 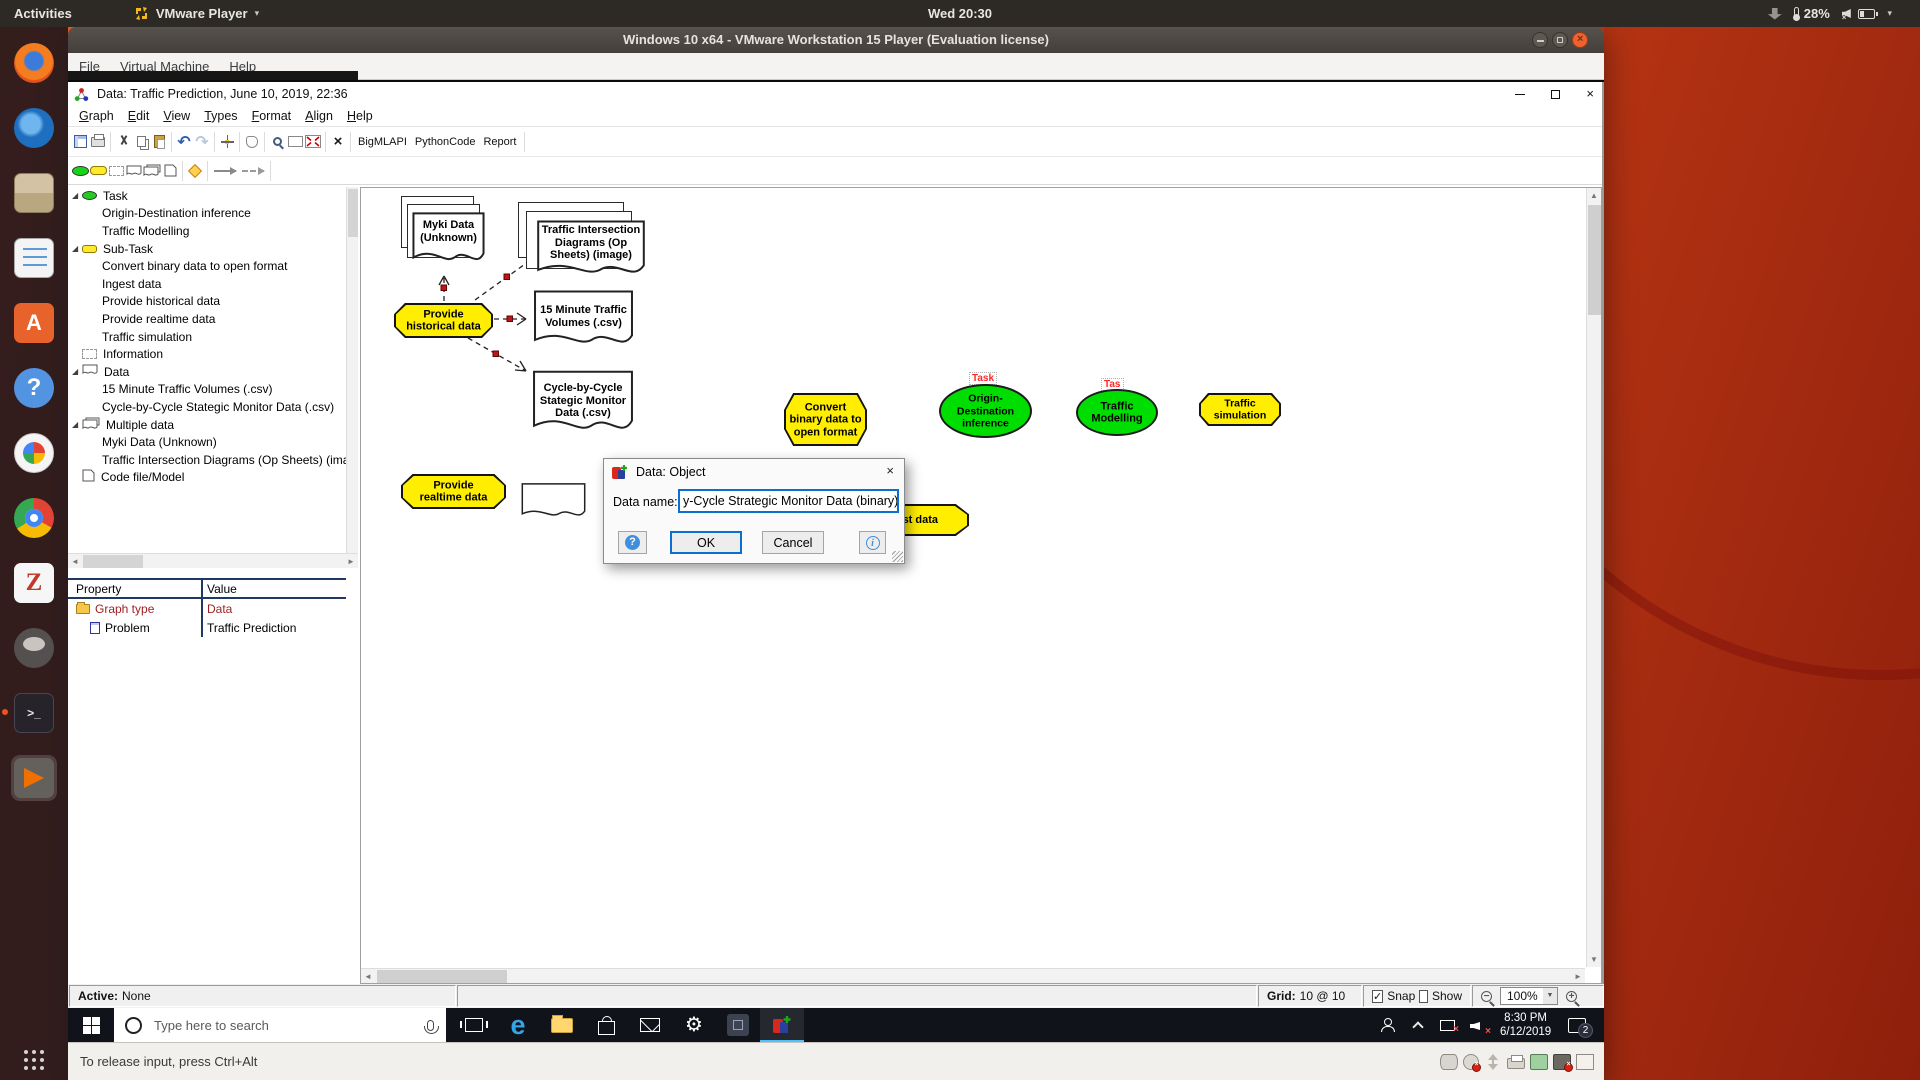 What do you see at coordinates (1520, 94) in the screenshot?
I see `app-minimize-icon` at bounding box center [1520, 94].